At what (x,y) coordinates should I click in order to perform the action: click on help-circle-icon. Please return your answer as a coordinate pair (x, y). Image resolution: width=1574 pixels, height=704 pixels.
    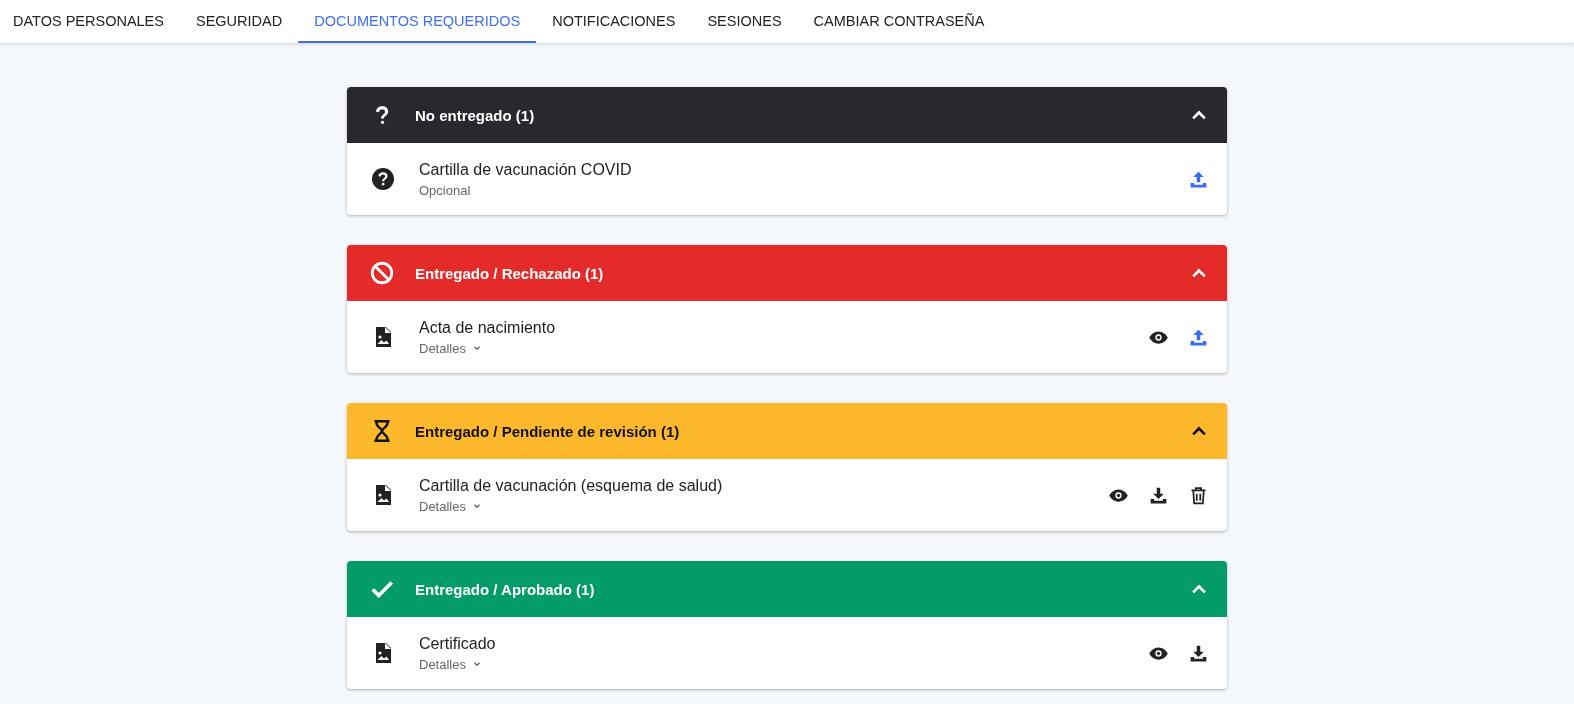
    Looking at the image, I should click on (383, 179).